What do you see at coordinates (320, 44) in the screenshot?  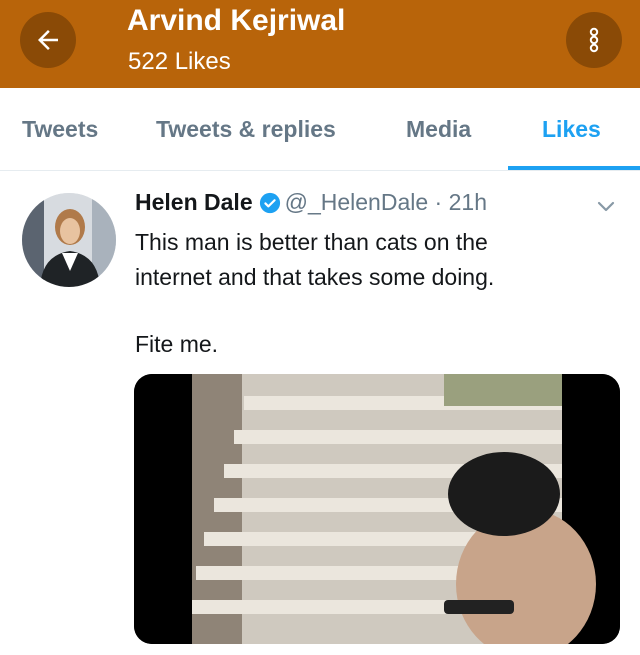 I see `profile-header: Arvind Kejriwal 522 Likes` at bounding box center [320, 44].